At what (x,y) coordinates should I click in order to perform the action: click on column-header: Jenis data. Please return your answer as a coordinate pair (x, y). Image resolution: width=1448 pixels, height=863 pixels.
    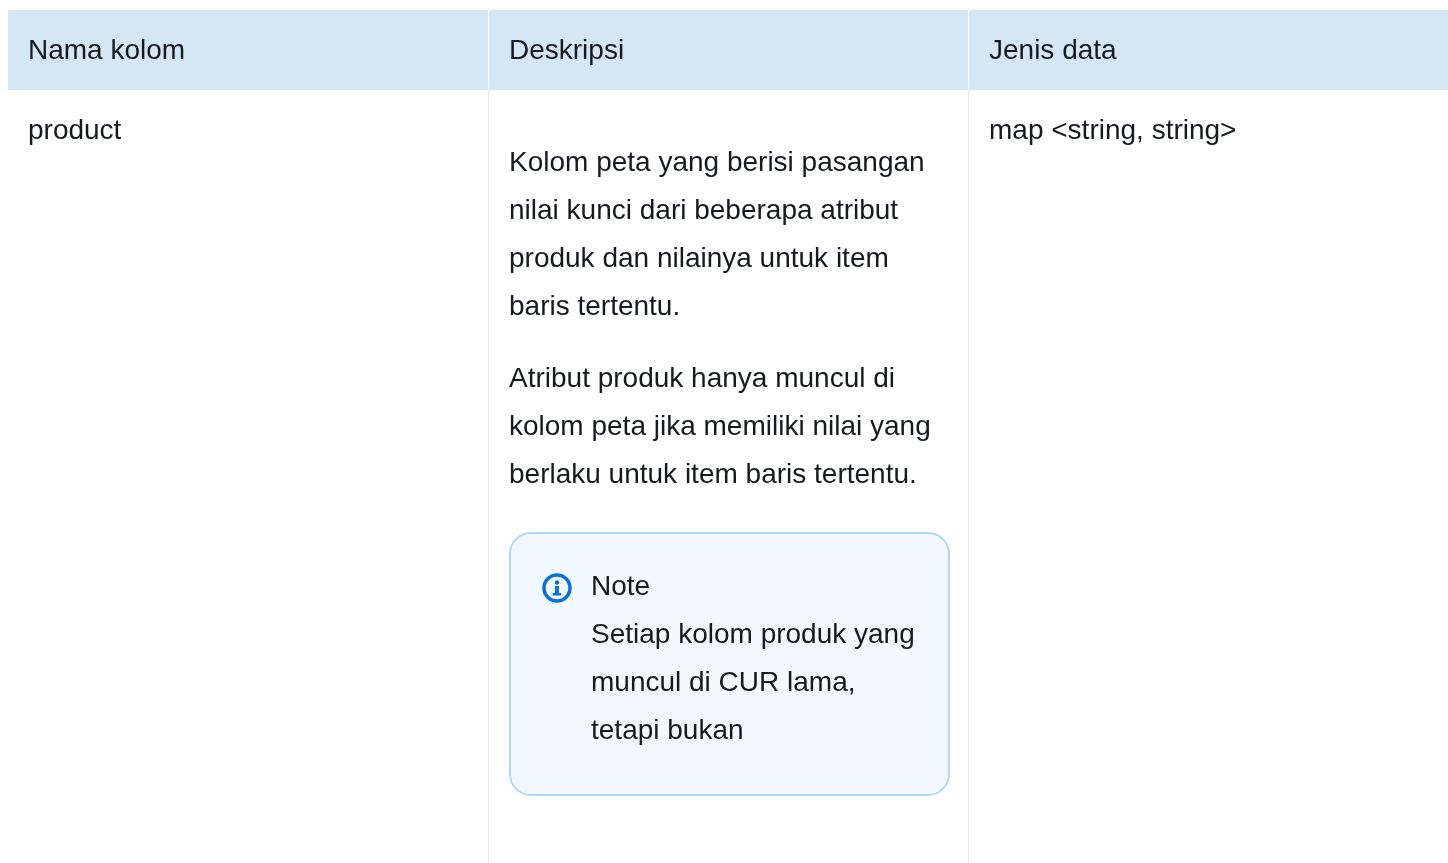
    Looking at the image, I should click on (1208, 50).